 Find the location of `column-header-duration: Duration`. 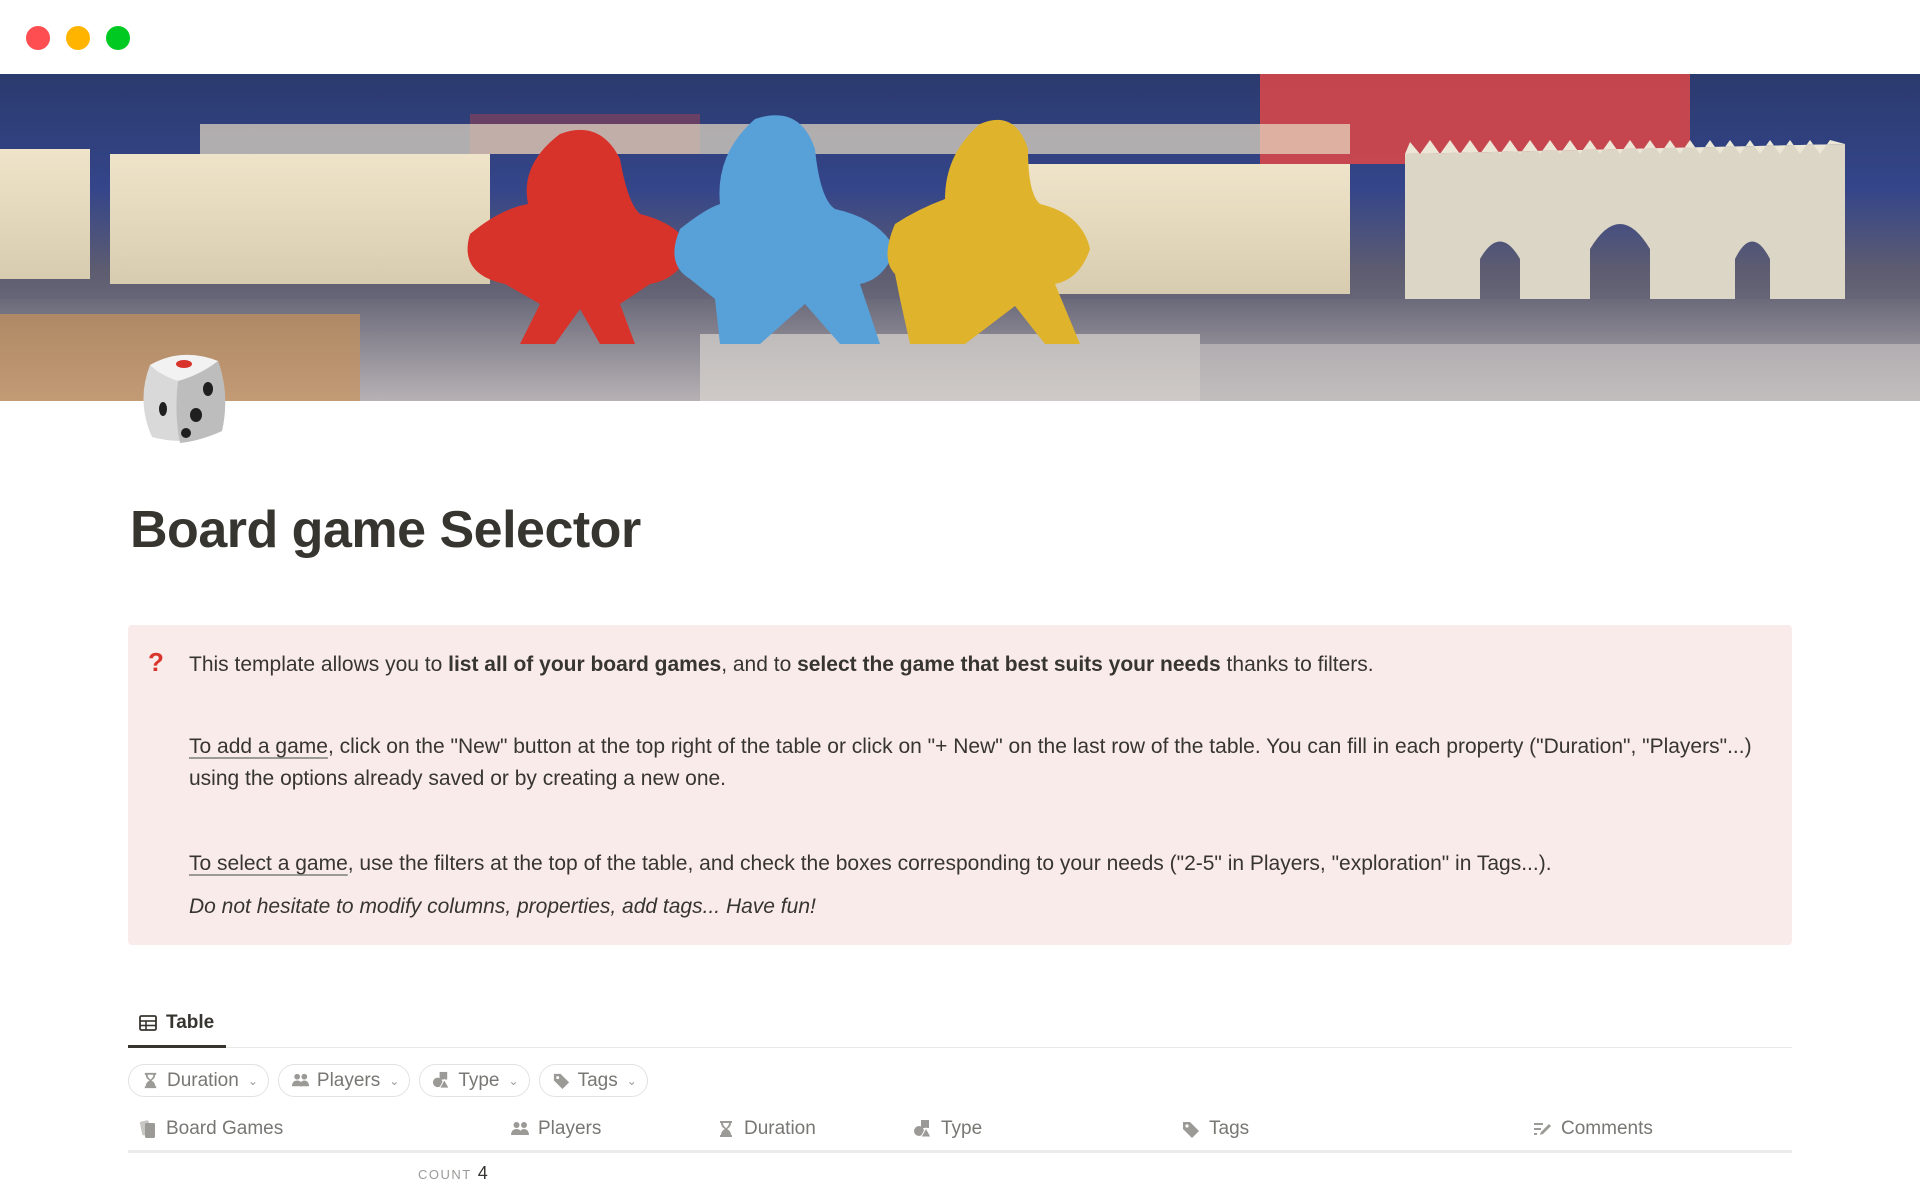

column-header-duration: Duration is located at coordinates (766, 1129).